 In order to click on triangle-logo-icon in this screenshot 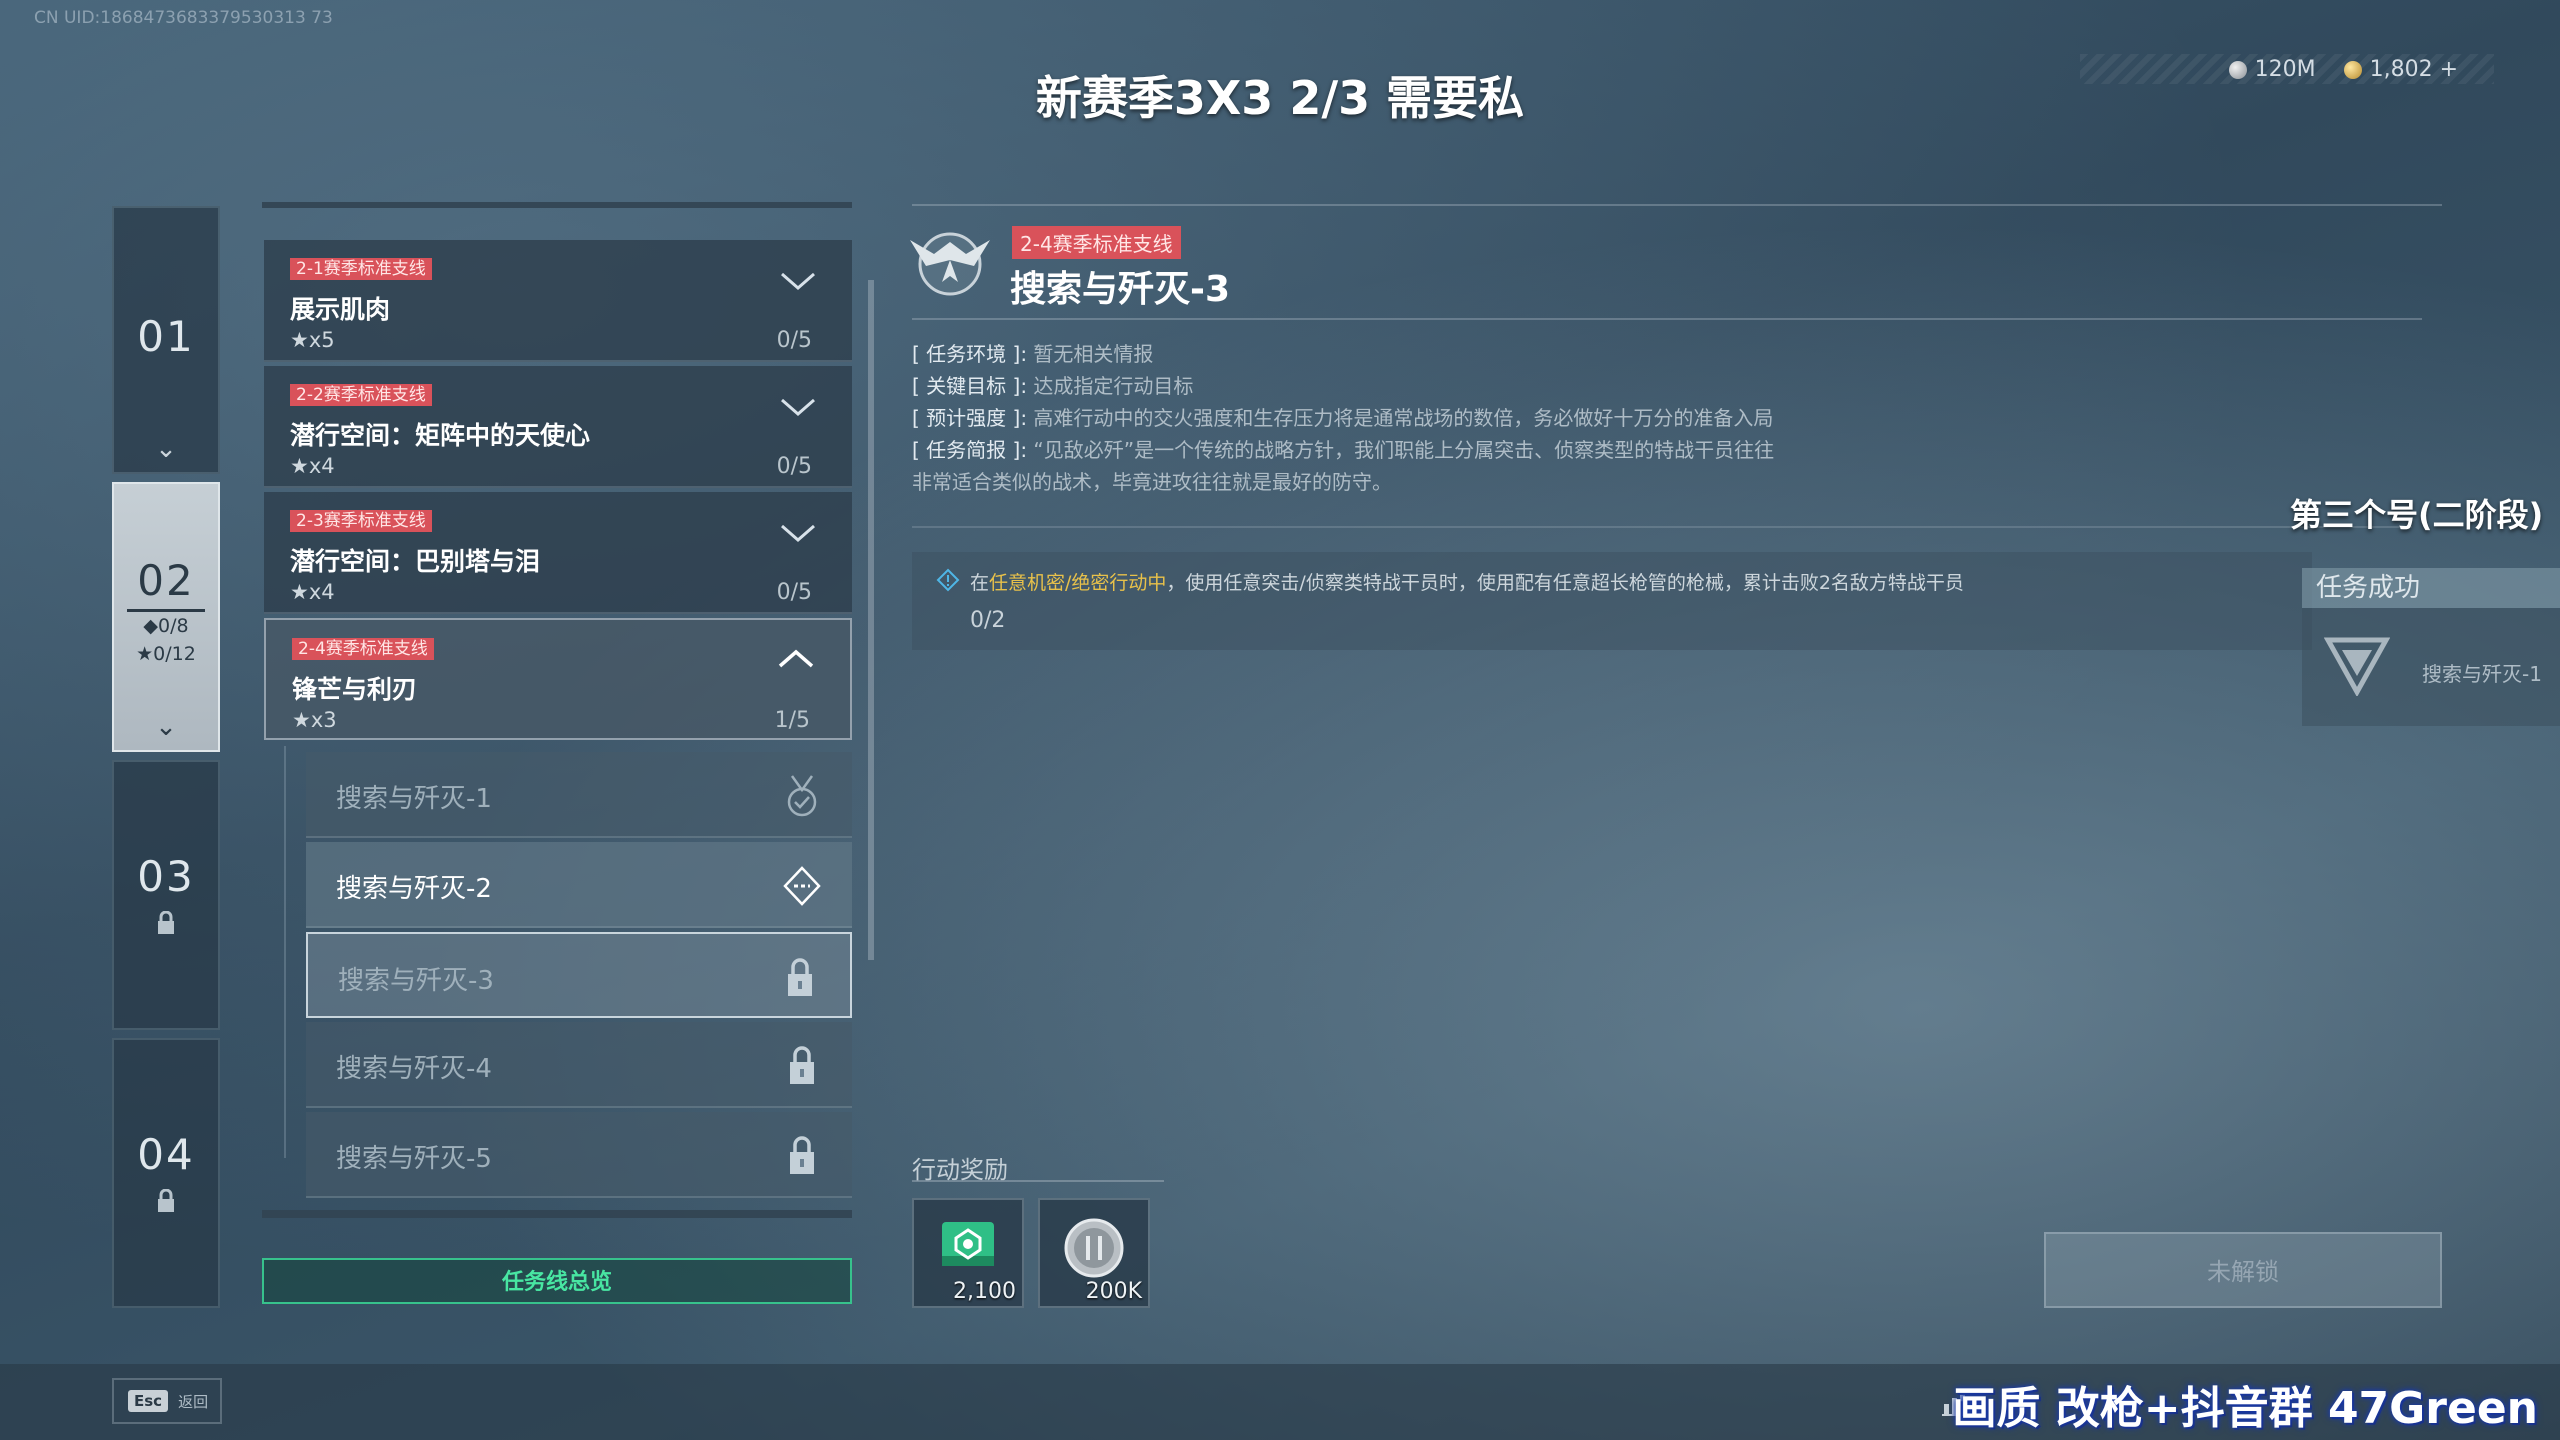, I will do `click(2357, 666)`.